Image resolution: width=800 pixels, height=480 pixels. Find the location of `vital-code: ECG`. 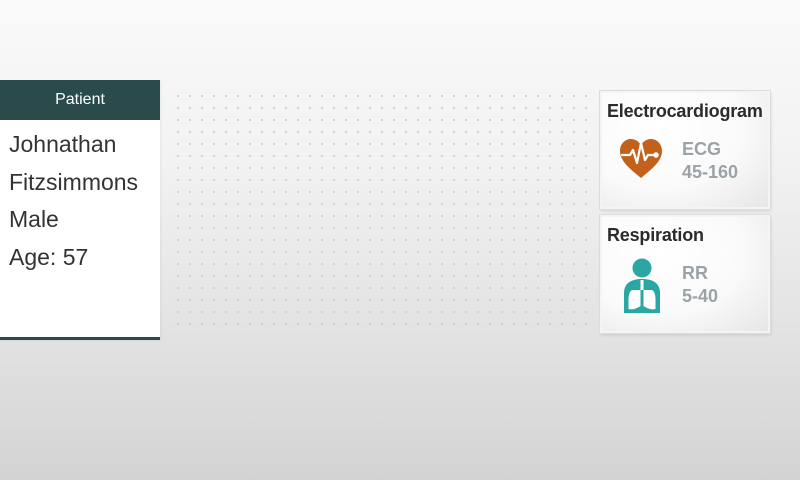

vital-code: ECG is located at coordinates (702, 149).